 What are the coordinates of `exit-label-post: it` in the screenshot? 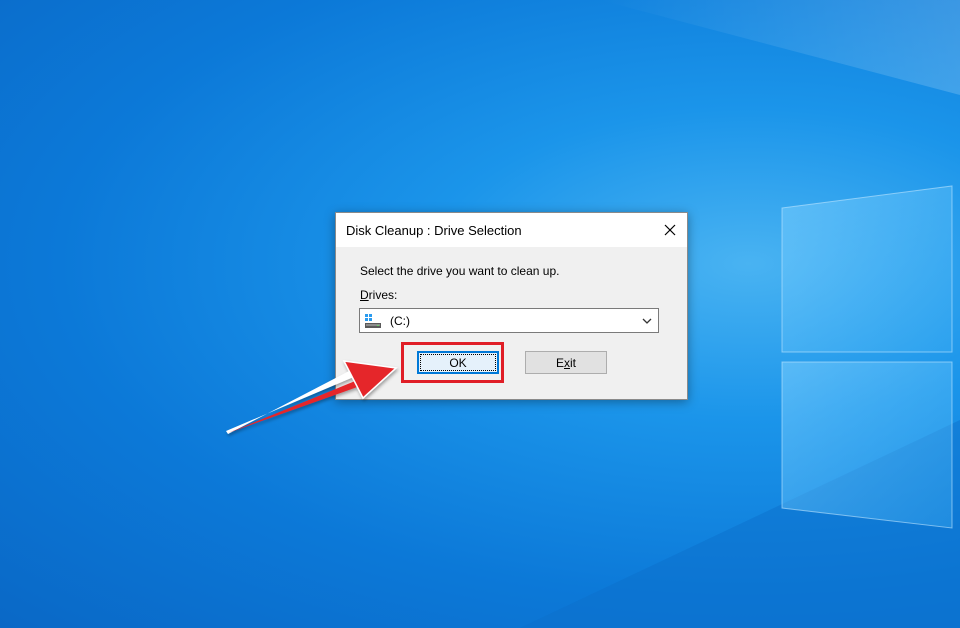 It's located at (573, 362).